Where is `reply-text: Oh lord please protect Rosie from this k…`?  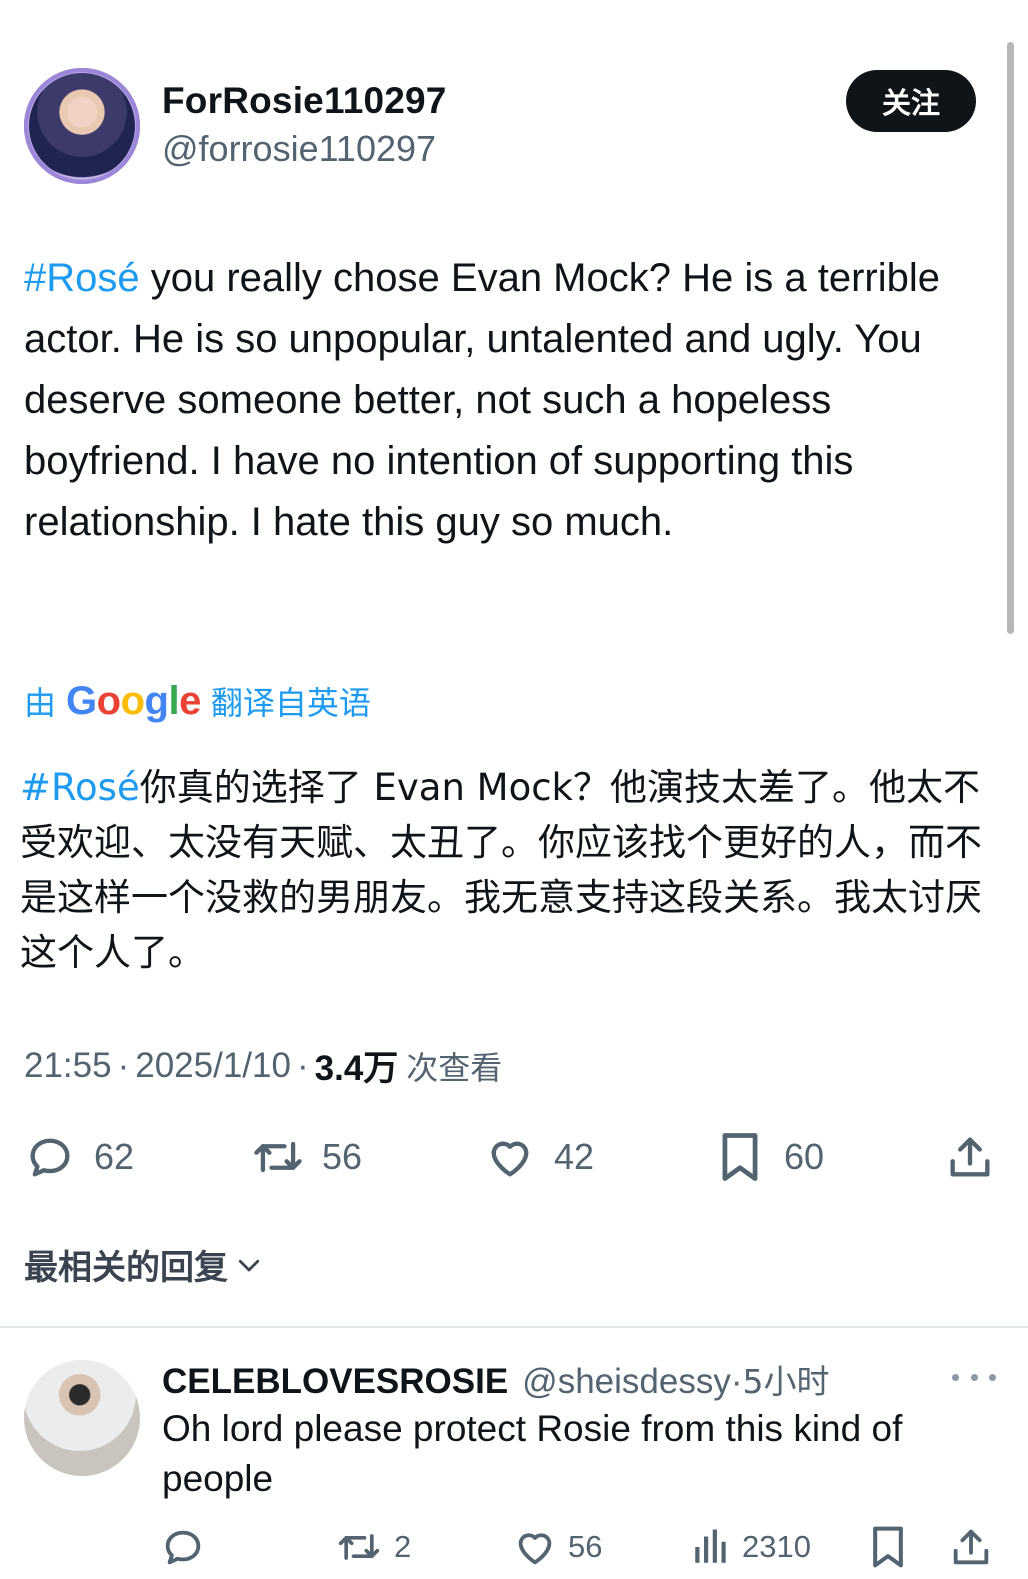
reply-text: Oh lord please protect Rosie from this k… is located at coordinates (532, 1453).